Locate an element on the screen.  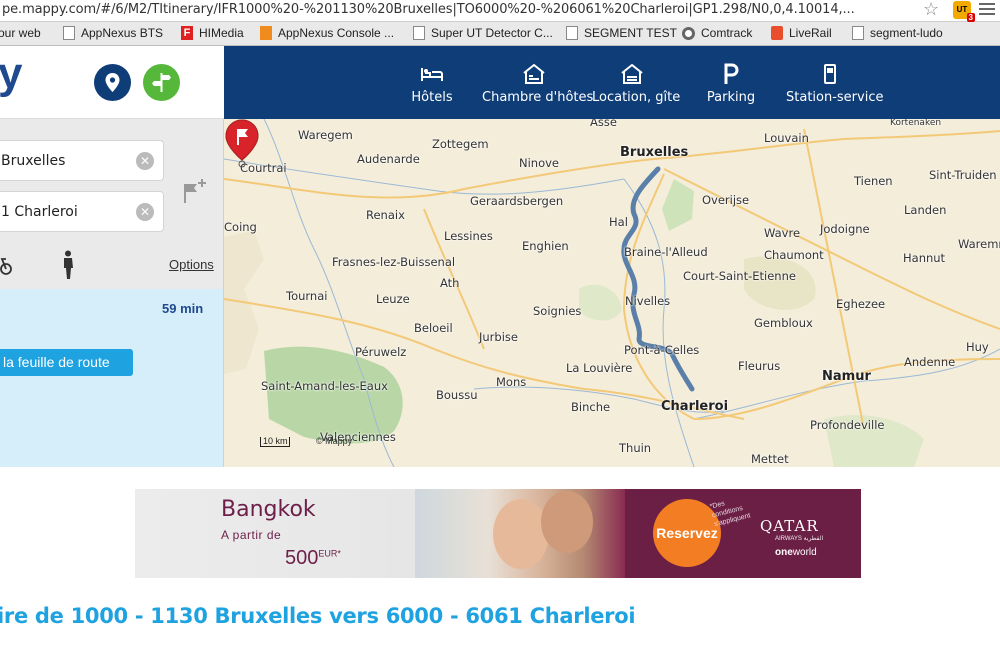
extension-count: 3 is located at coordinates (970, 17).